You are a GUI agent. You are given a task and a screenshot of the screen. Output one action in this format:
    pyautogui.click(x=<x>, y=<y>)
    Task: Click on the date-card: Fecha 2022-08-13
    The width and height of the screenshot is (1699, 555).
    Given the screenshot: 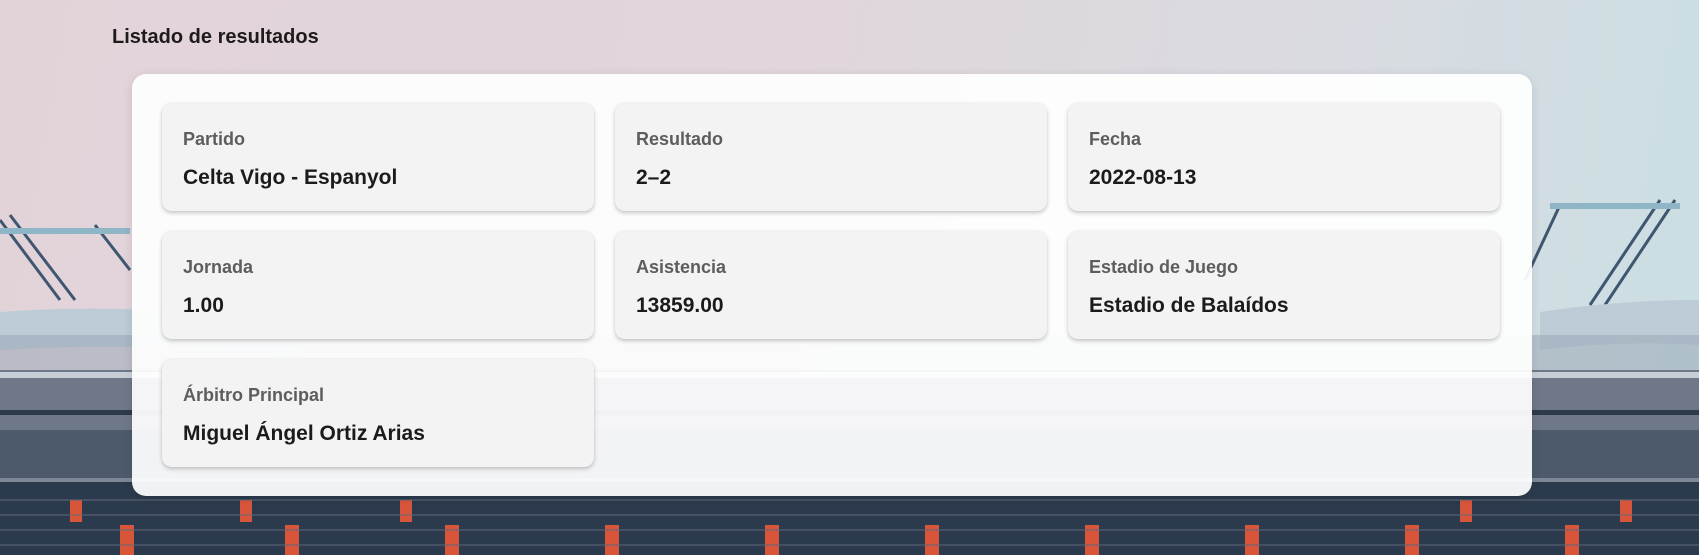 What is the action you would take?
    pyautogui.click(x=1284, y=157)
    